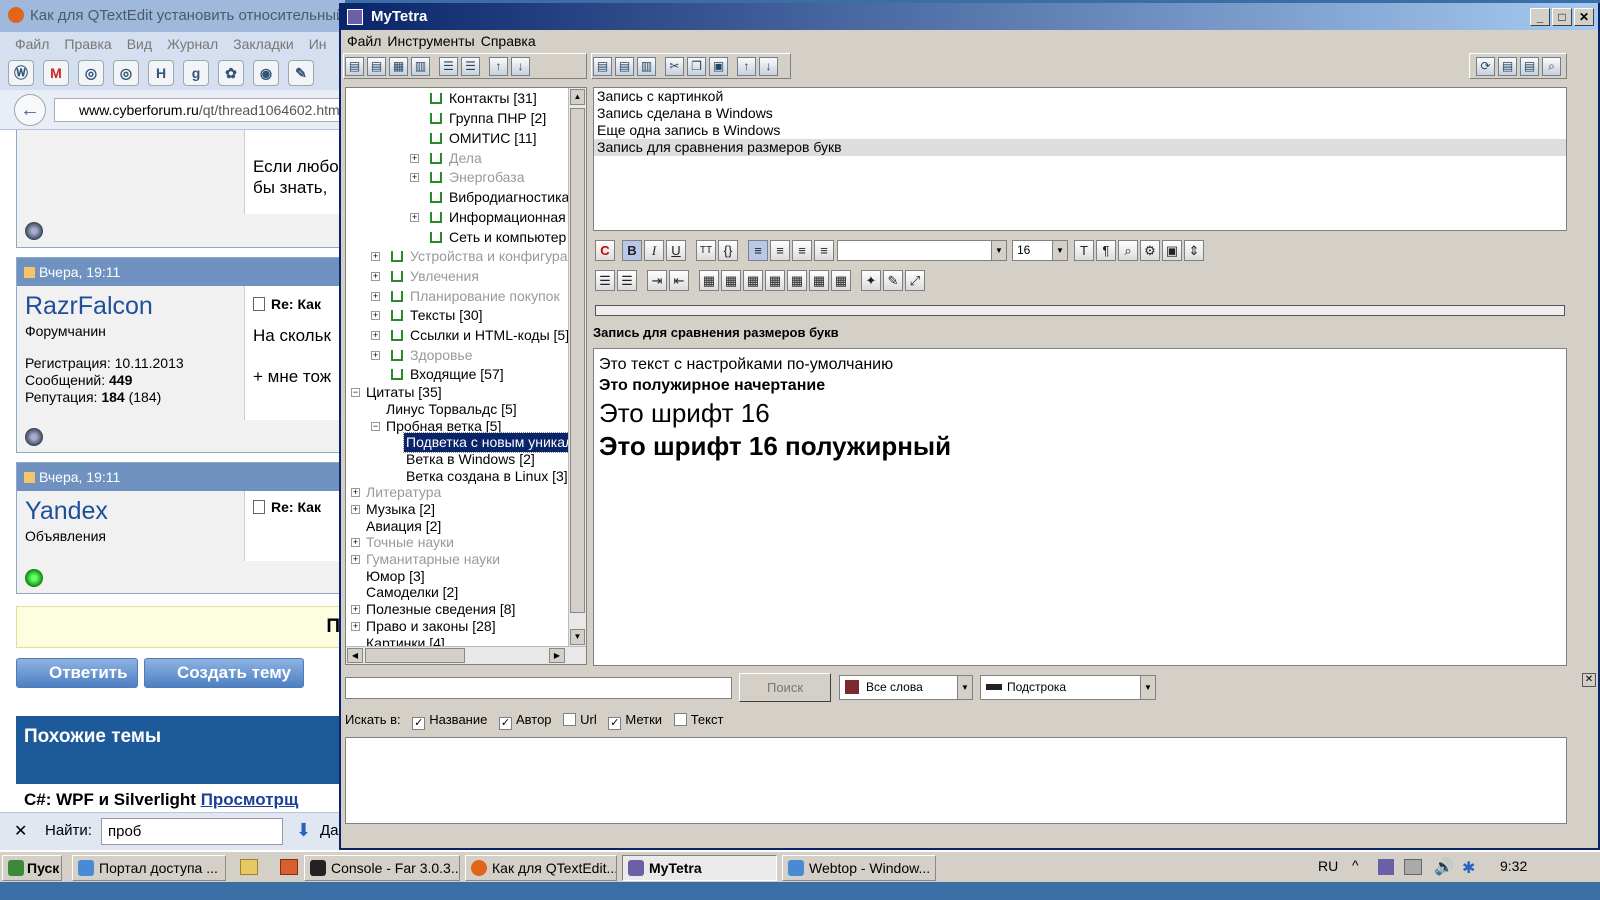 This screenshot has width=1600, height=900. I want to click on table-add-col-icon: ▦, so click(775, 280).